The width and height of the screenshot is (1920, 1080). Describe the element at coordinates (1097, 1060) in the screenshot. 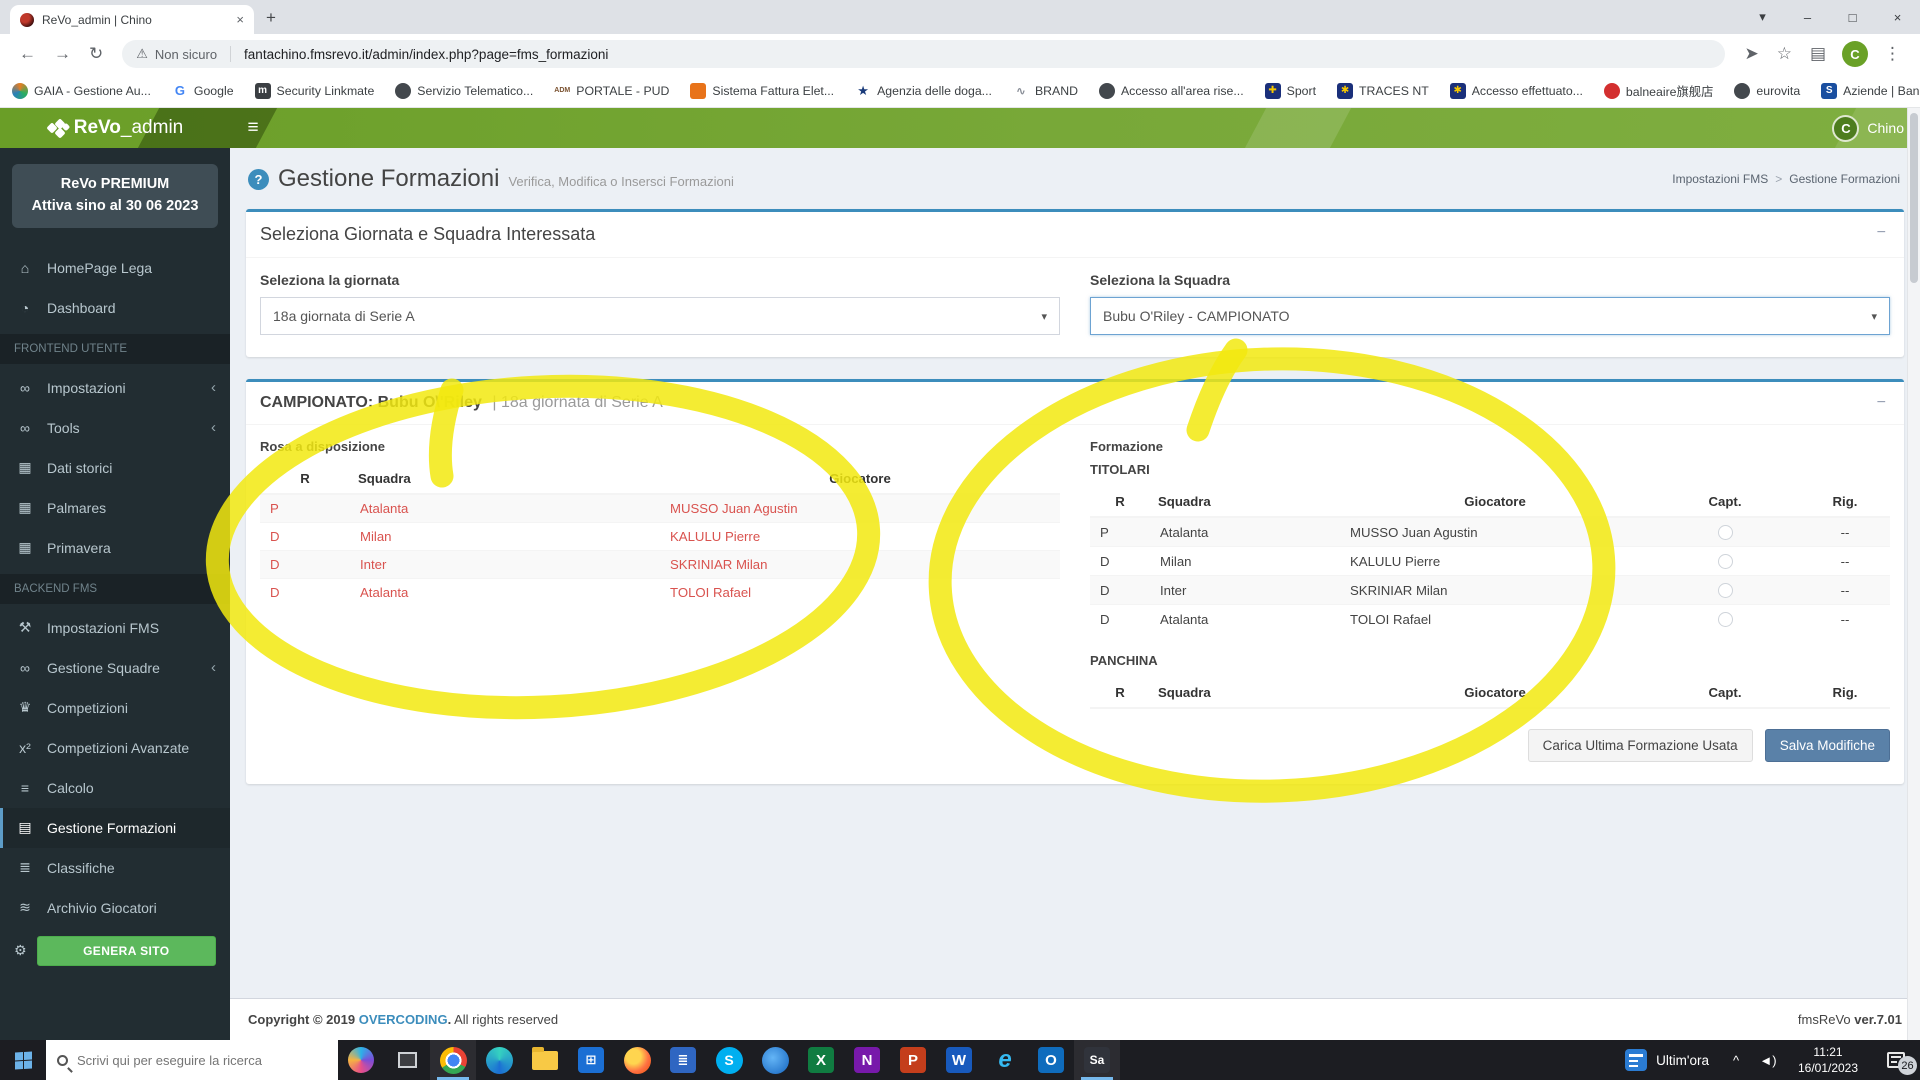

I see `taskbar-sa-app: Sa` at that location.